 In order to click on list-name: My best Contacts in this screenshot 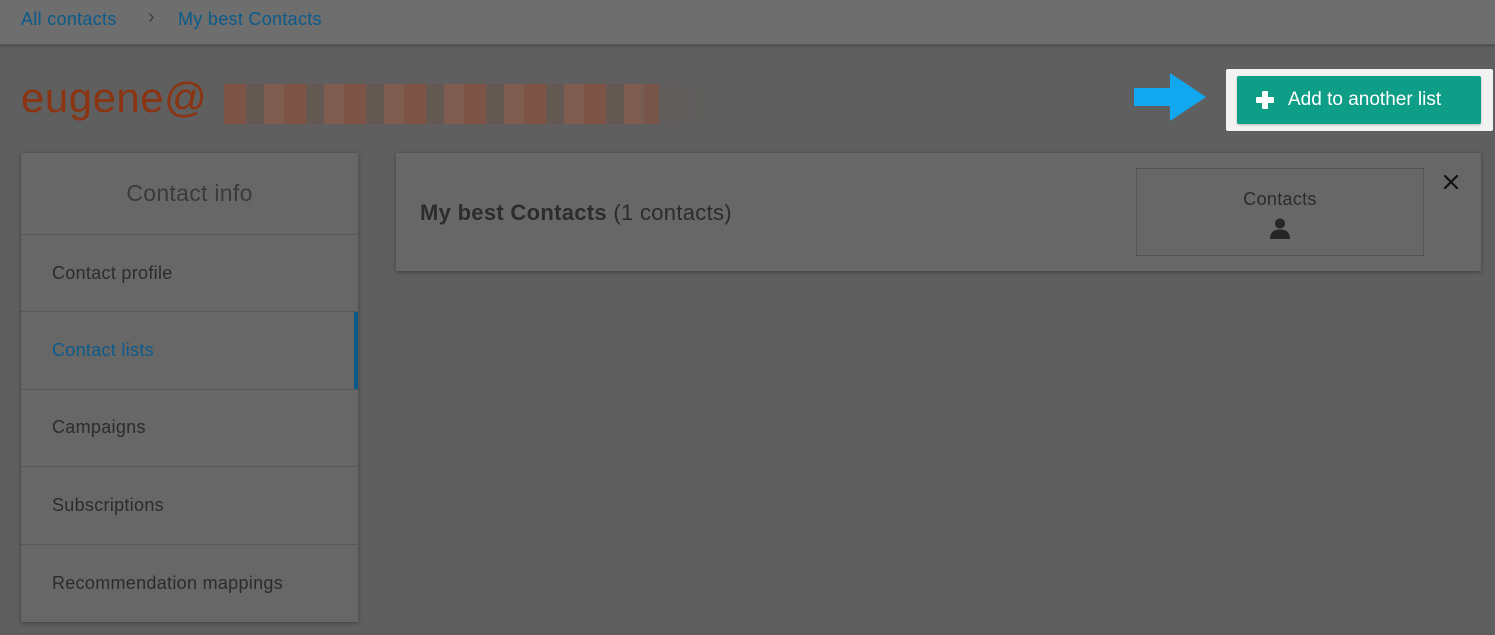, I will do `click(513, 212)`.